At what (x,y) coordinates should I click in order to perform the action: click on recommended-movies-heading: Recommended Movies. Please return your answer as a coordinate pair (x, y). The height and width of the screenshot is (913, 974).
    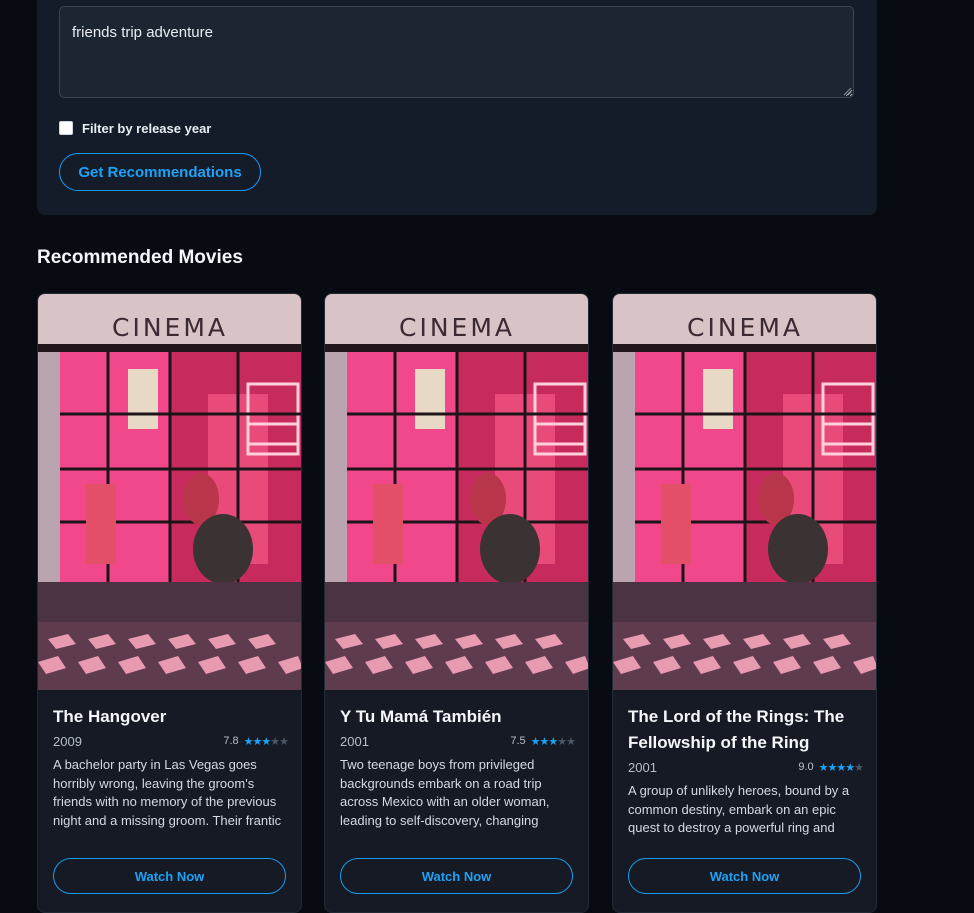
    Looking at the image, I should click on (140, 257).